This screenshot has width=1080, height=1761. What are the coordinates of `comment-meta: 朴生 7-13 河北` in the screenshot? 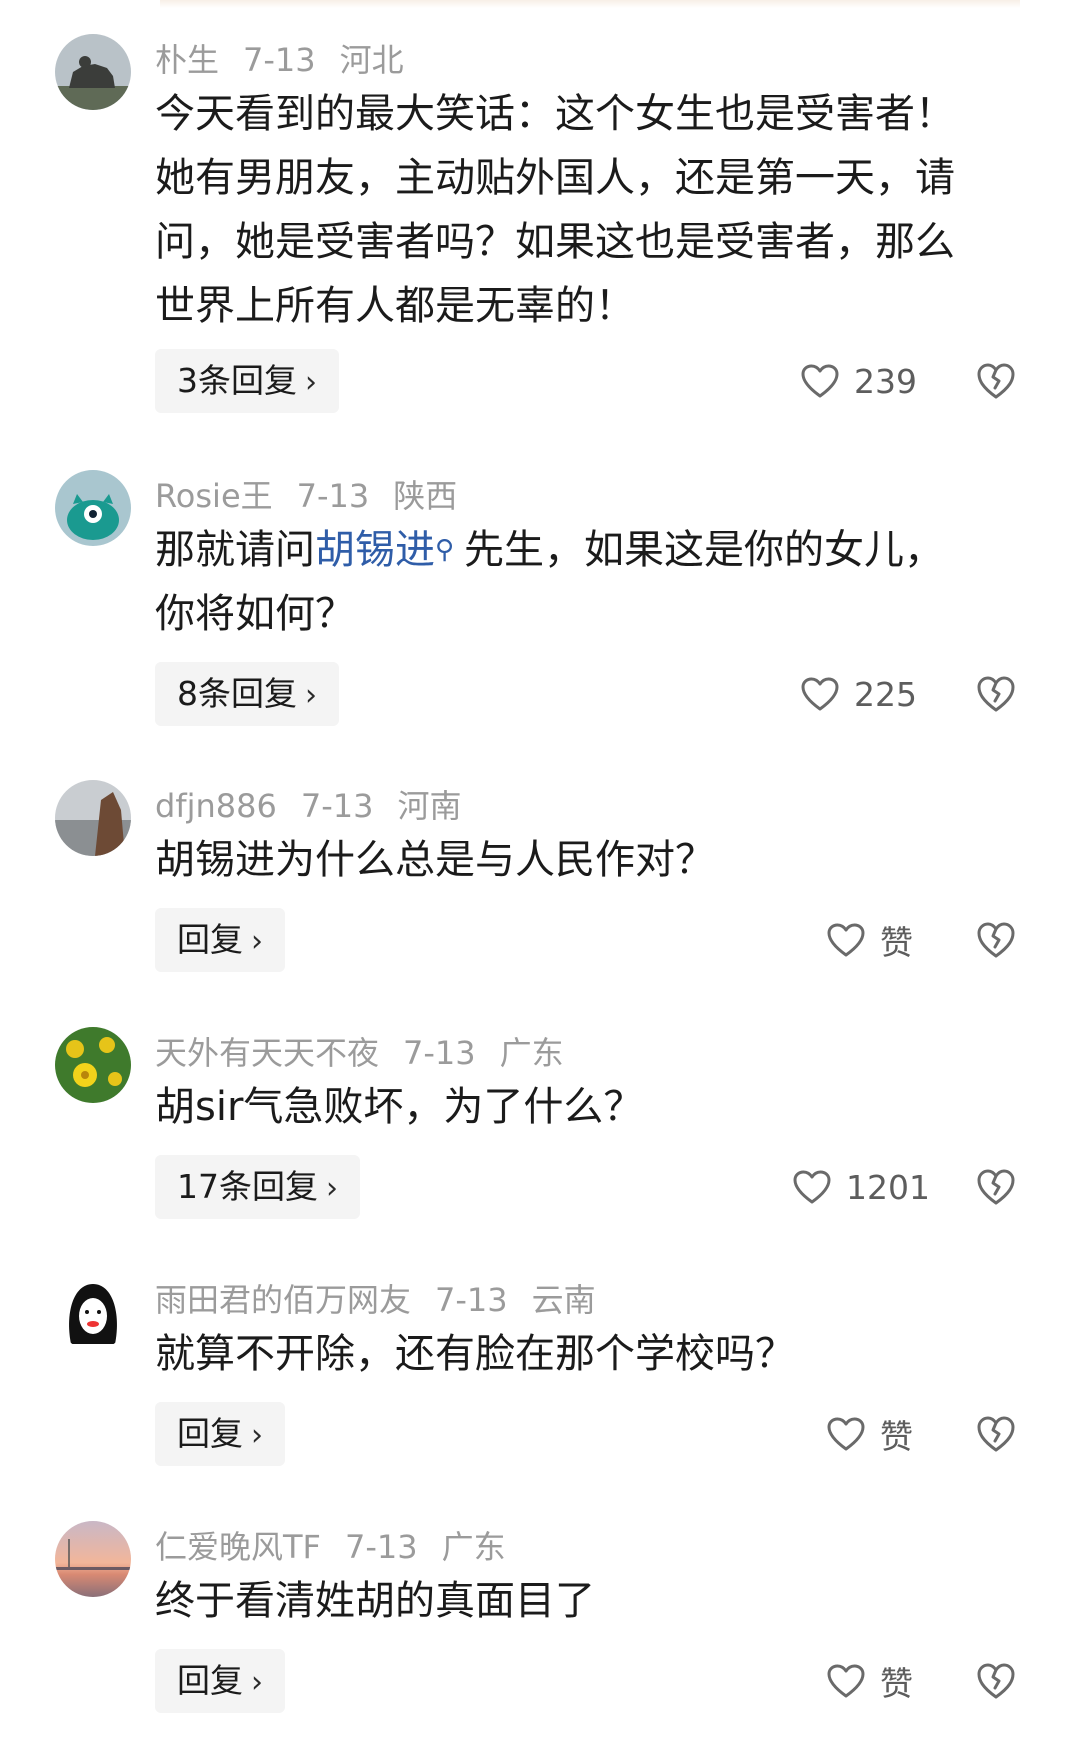 It's located at (291, 60).